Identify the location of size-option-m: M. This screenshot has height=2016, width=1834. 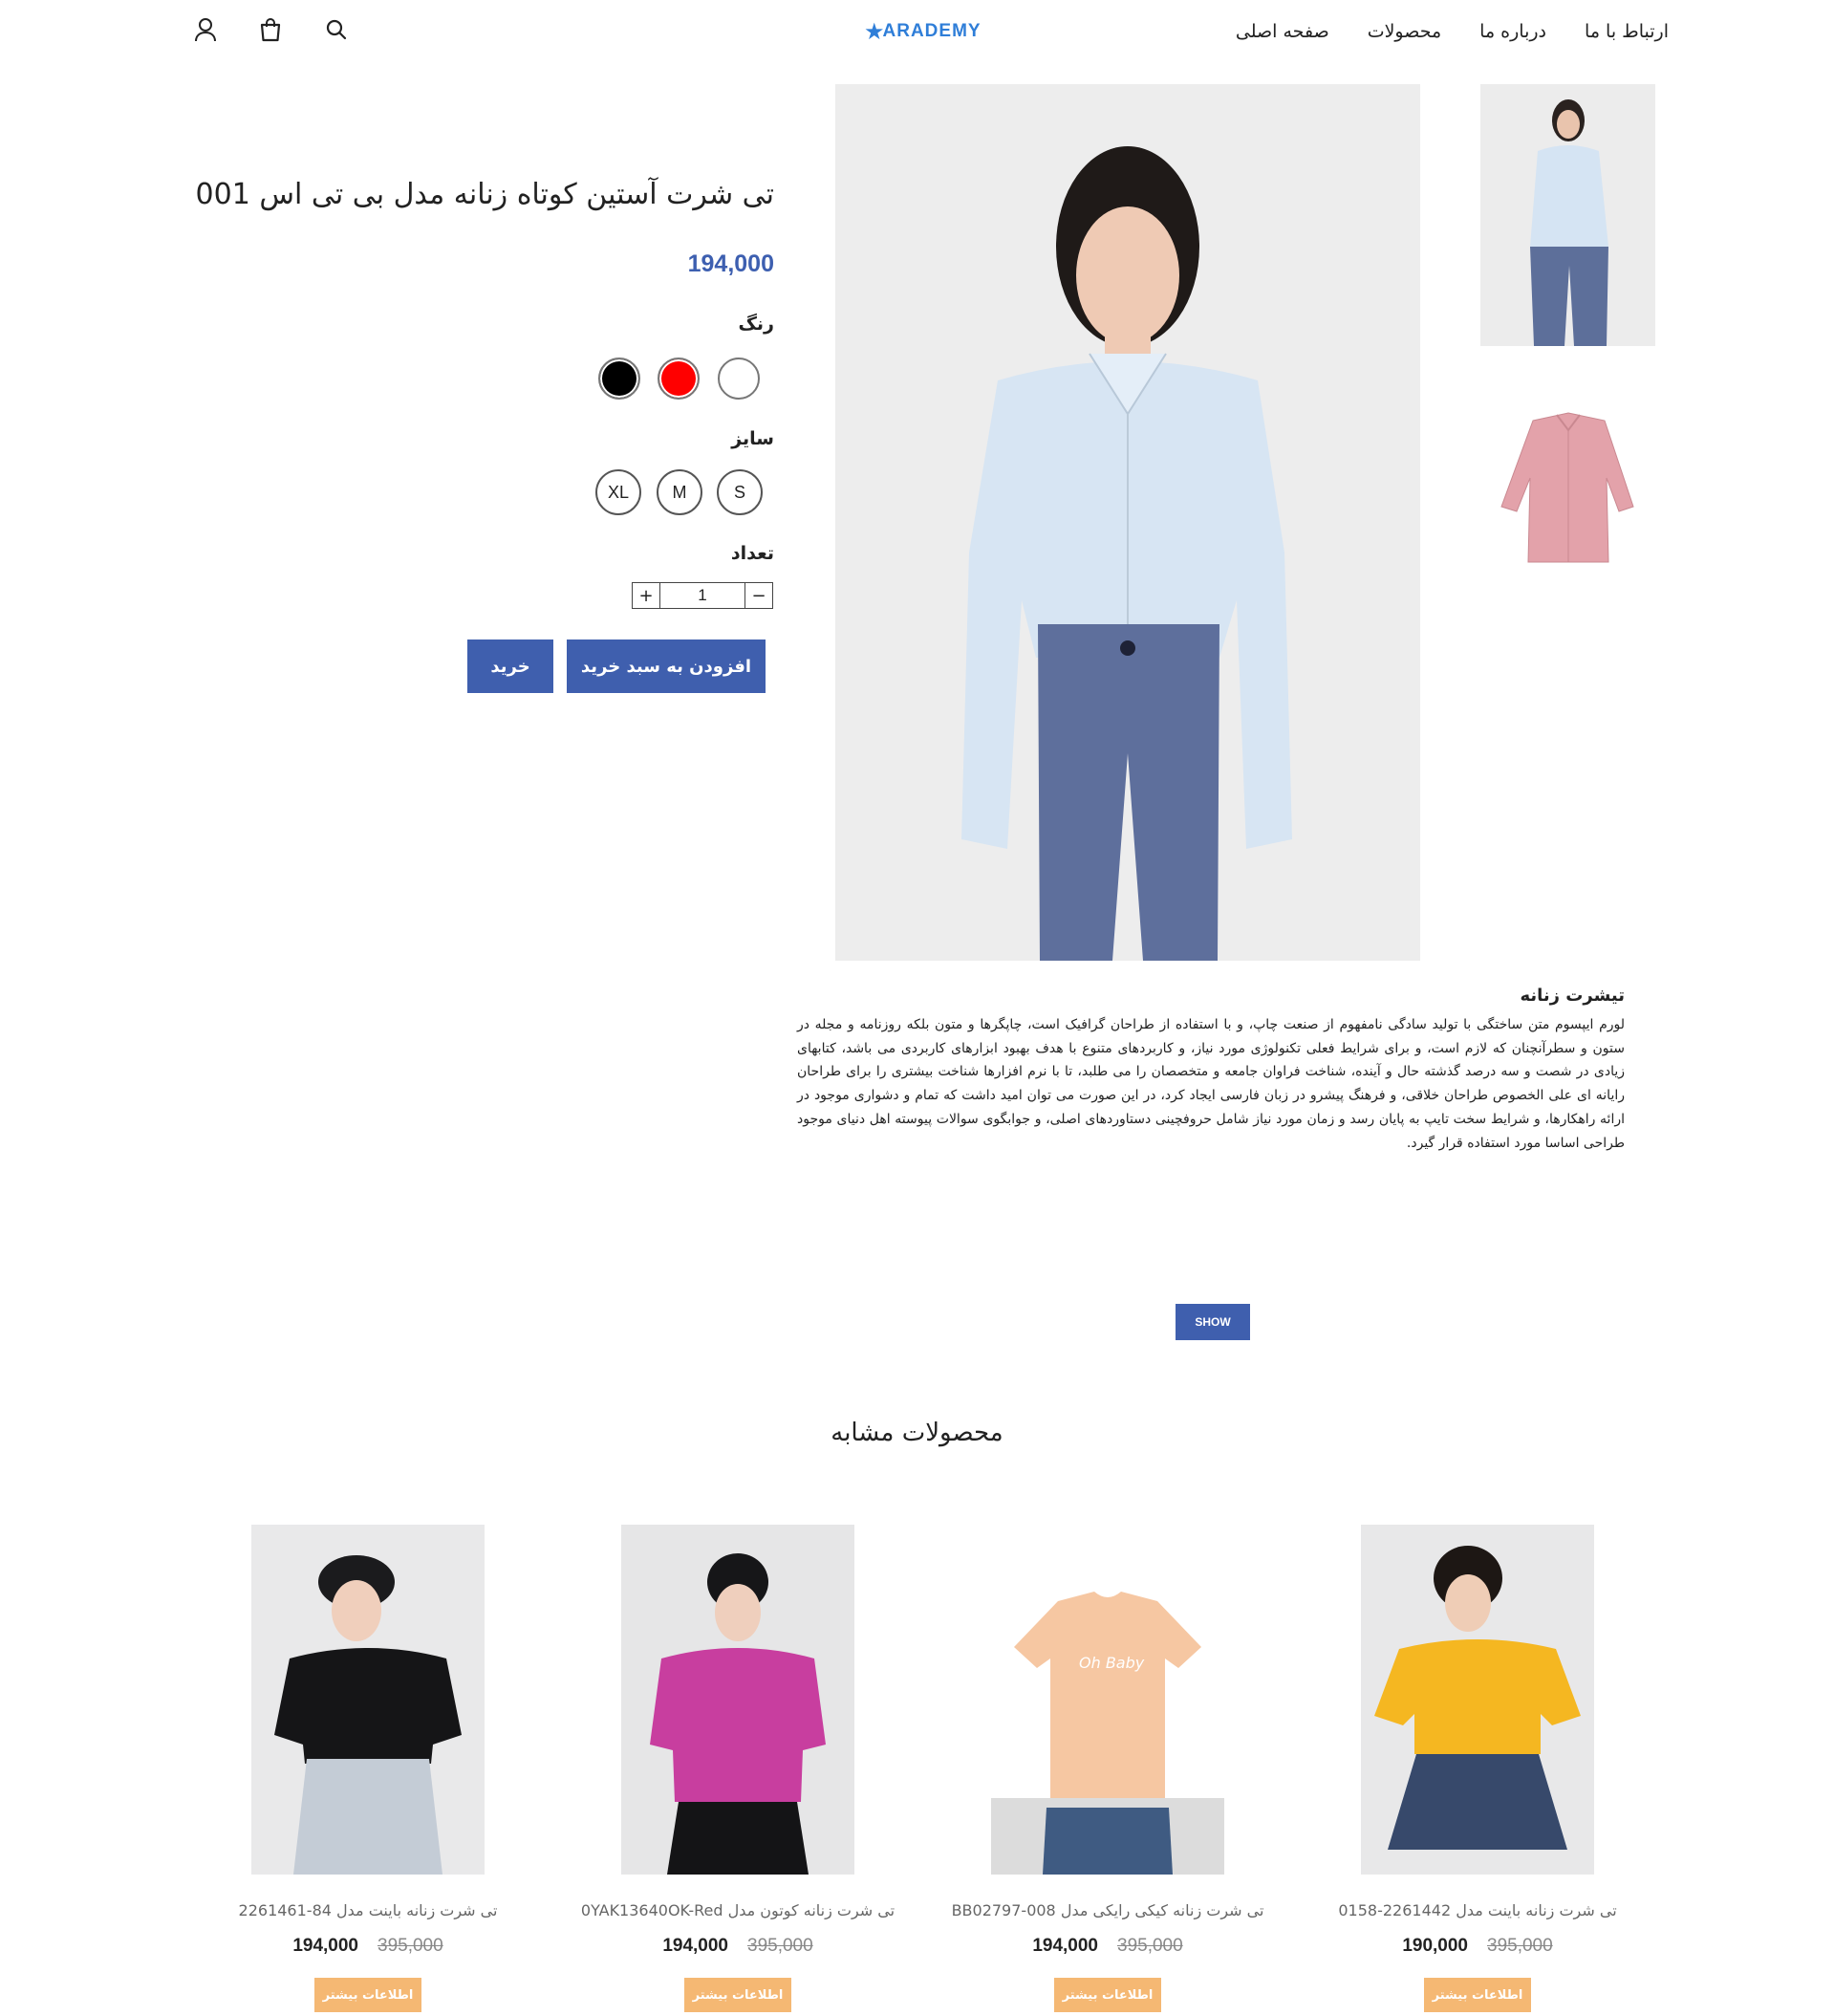
(679, 492).